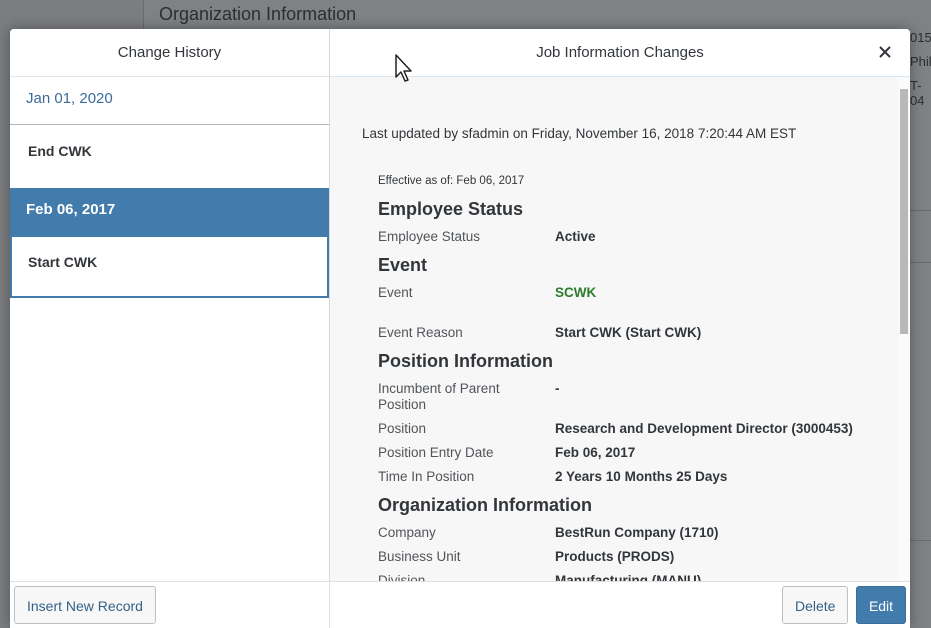  I want to click on background-snippet: T-04, so click(917, 93).